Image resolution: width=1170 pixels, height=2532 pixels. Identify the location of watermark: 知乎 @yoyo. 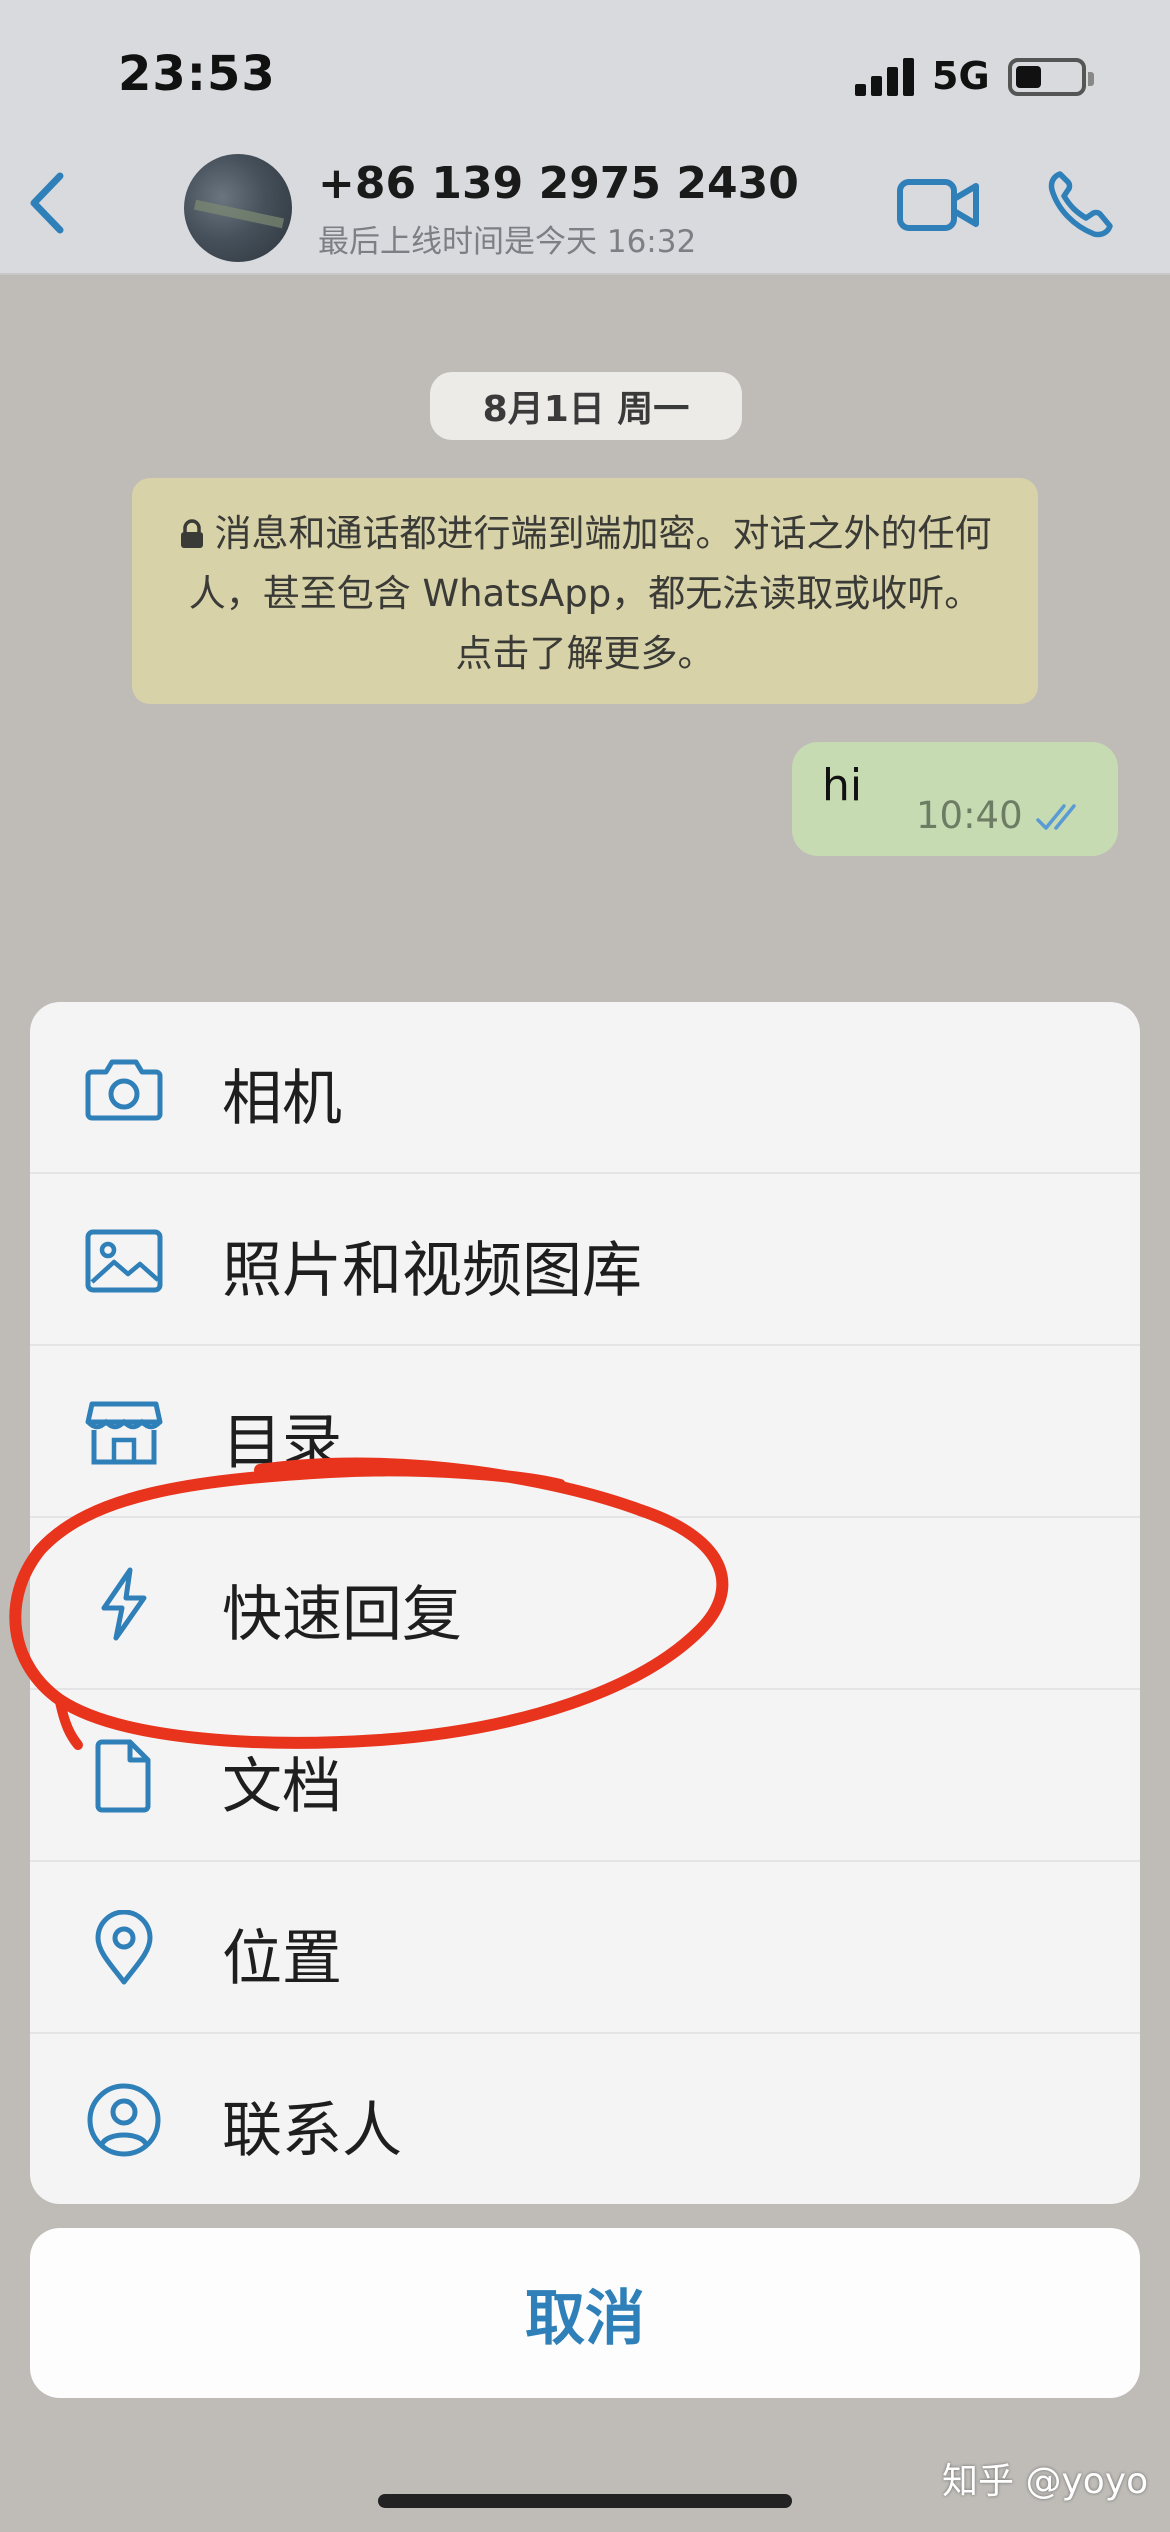
(1045, 2481).